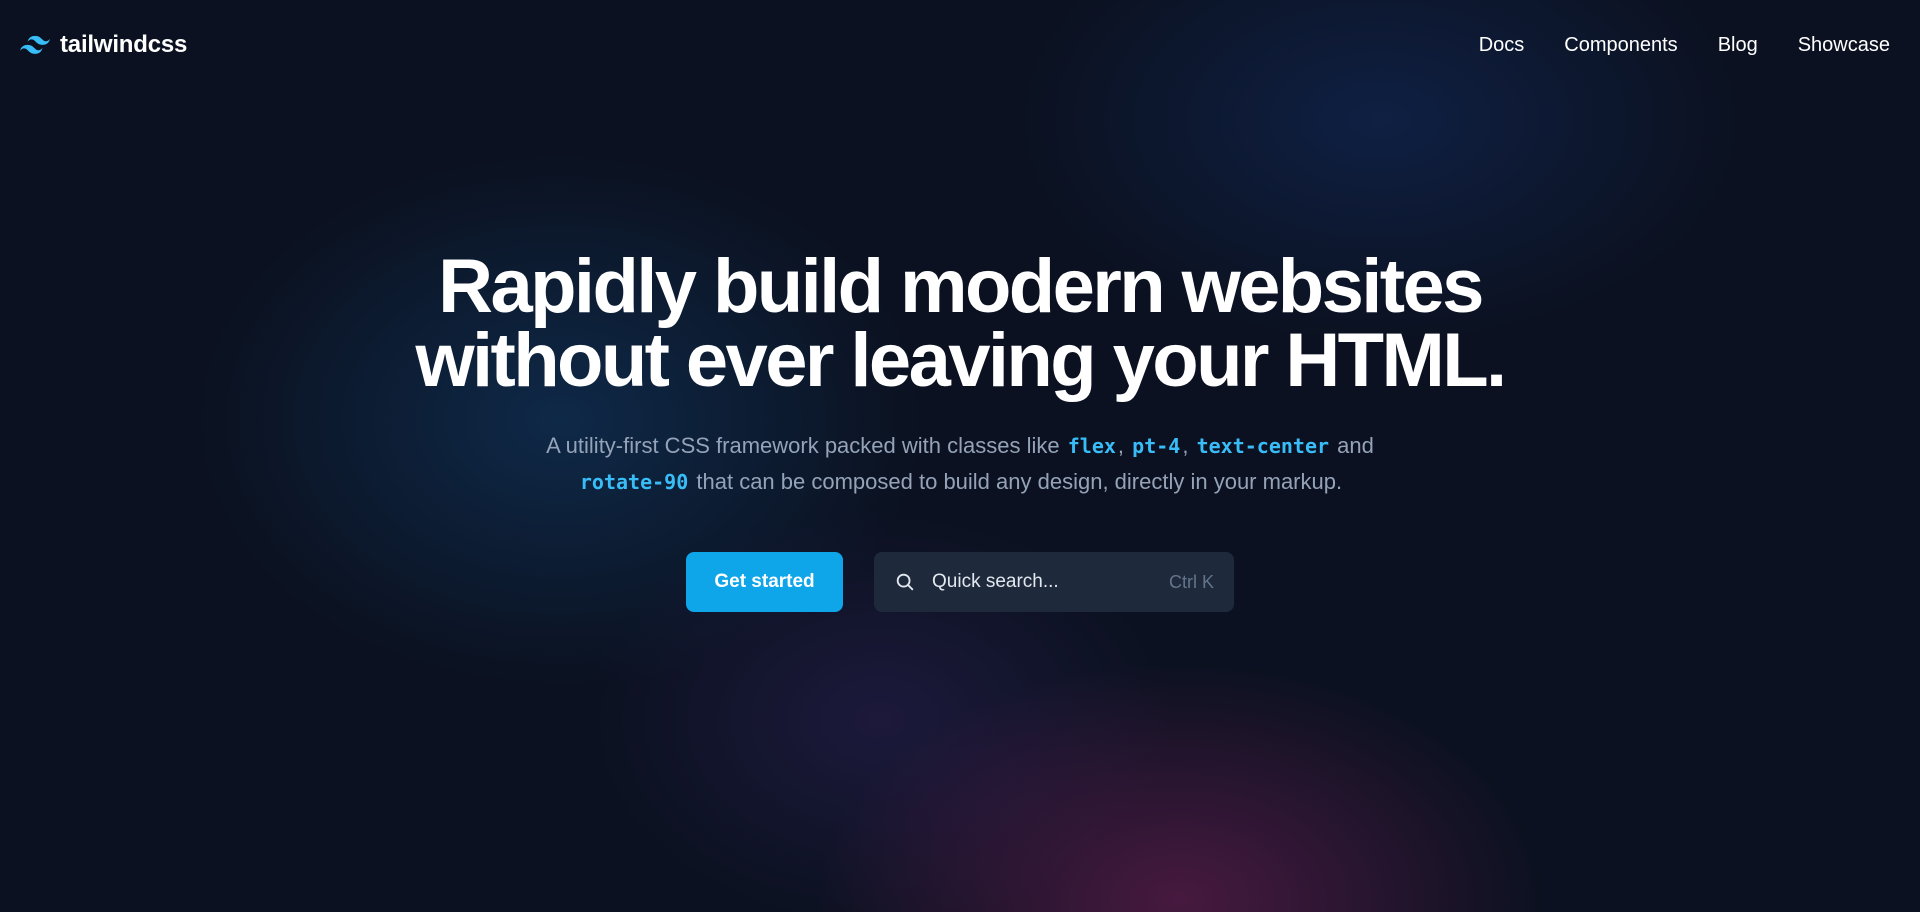 The width and height of the screenshot is (1920, 912). What do you see at coordinates (764, 582) in the screenshot?
I see `get-started-button: Get started` at bounding box center [764, 582].